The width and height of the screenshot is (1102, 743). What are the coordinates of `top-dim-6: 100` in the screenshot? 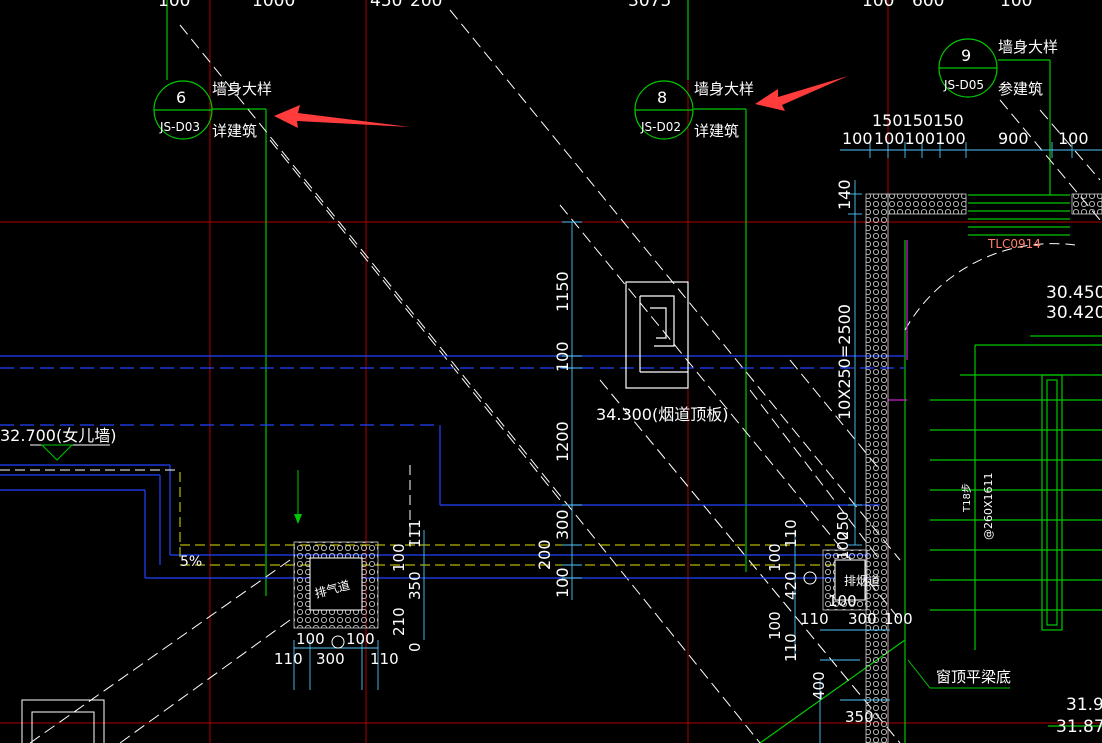 It's located at (878, 5).